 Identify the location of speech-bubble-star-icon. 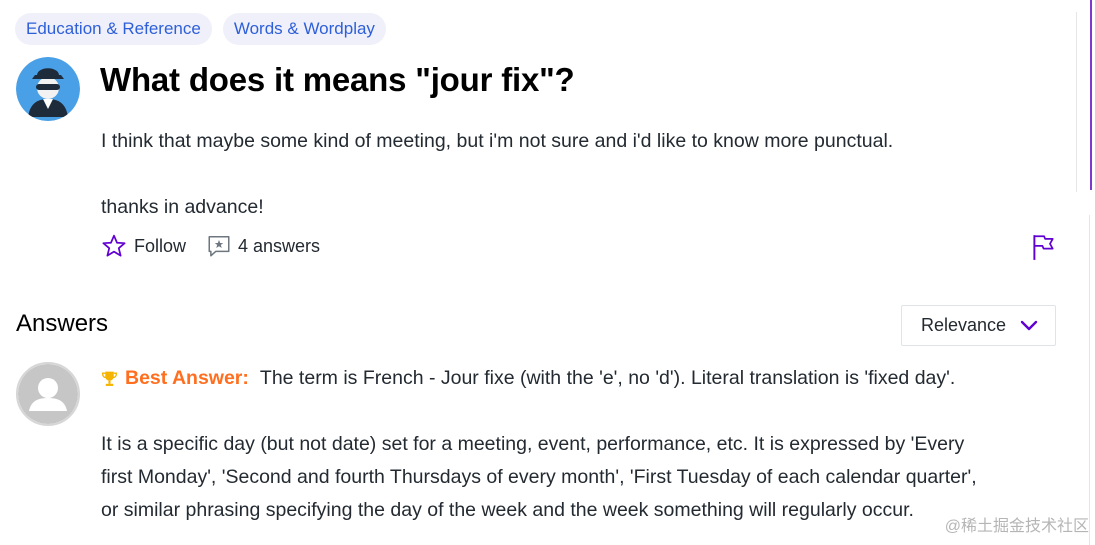
(219, 246).